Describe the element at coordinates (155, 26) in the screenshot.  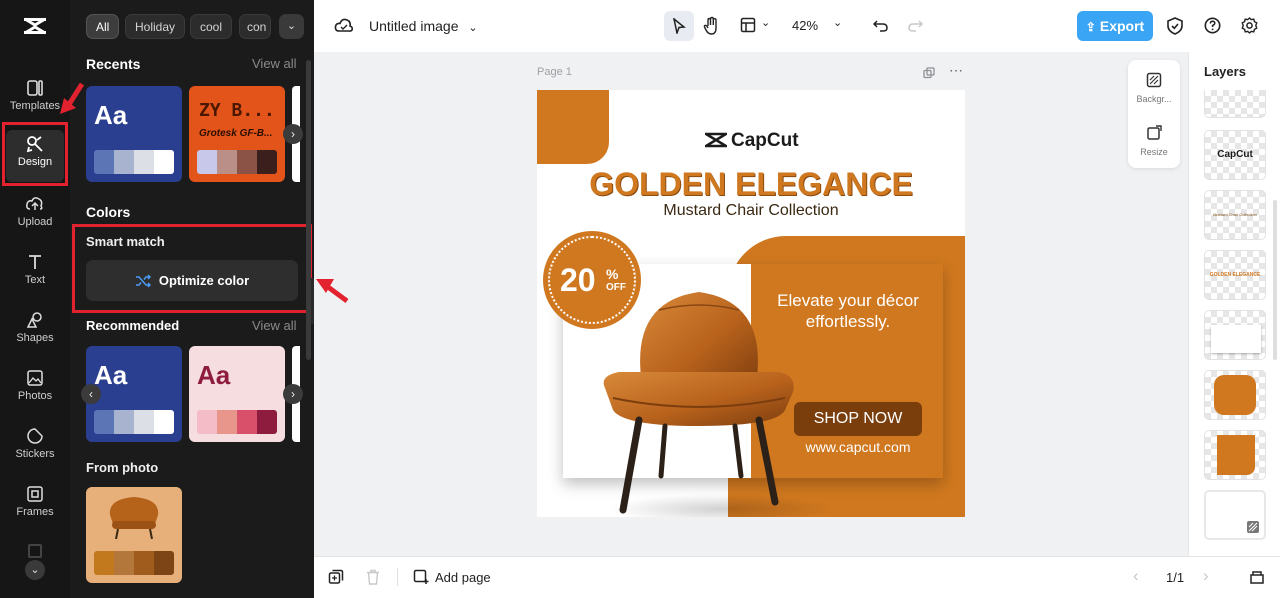
I see `filter-chip-holiday: Holiday` at that location.